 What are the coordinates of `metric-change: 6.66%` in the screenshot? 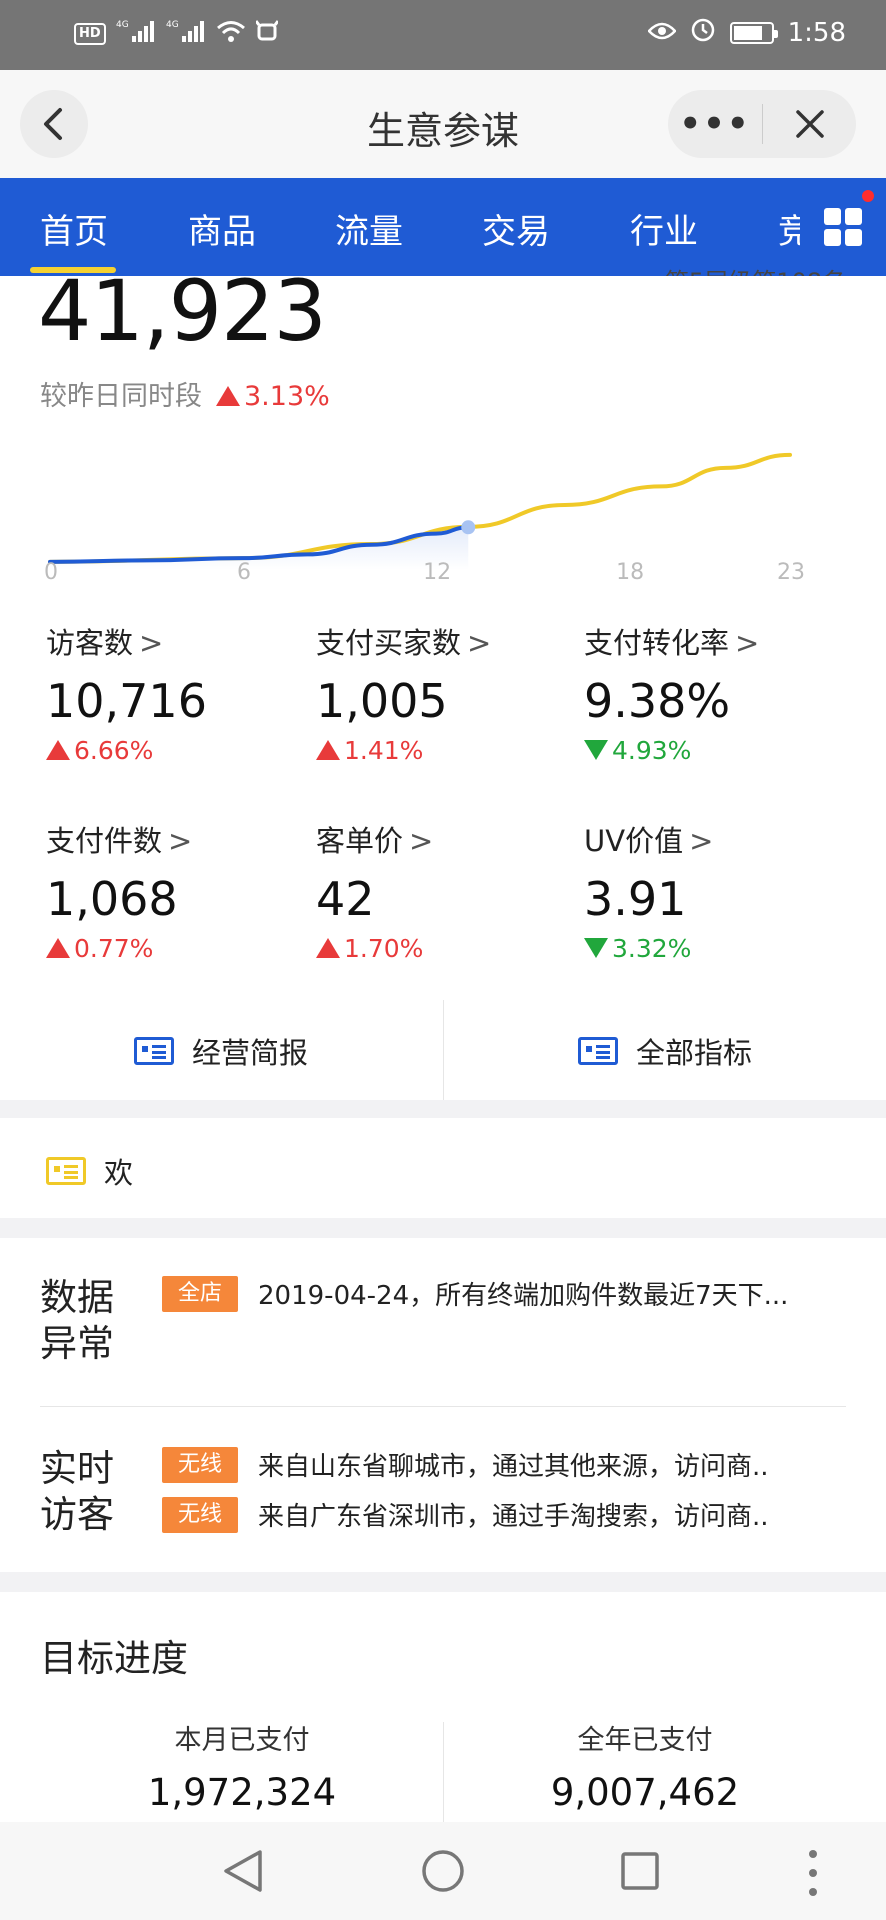 It's located at (176, 750).